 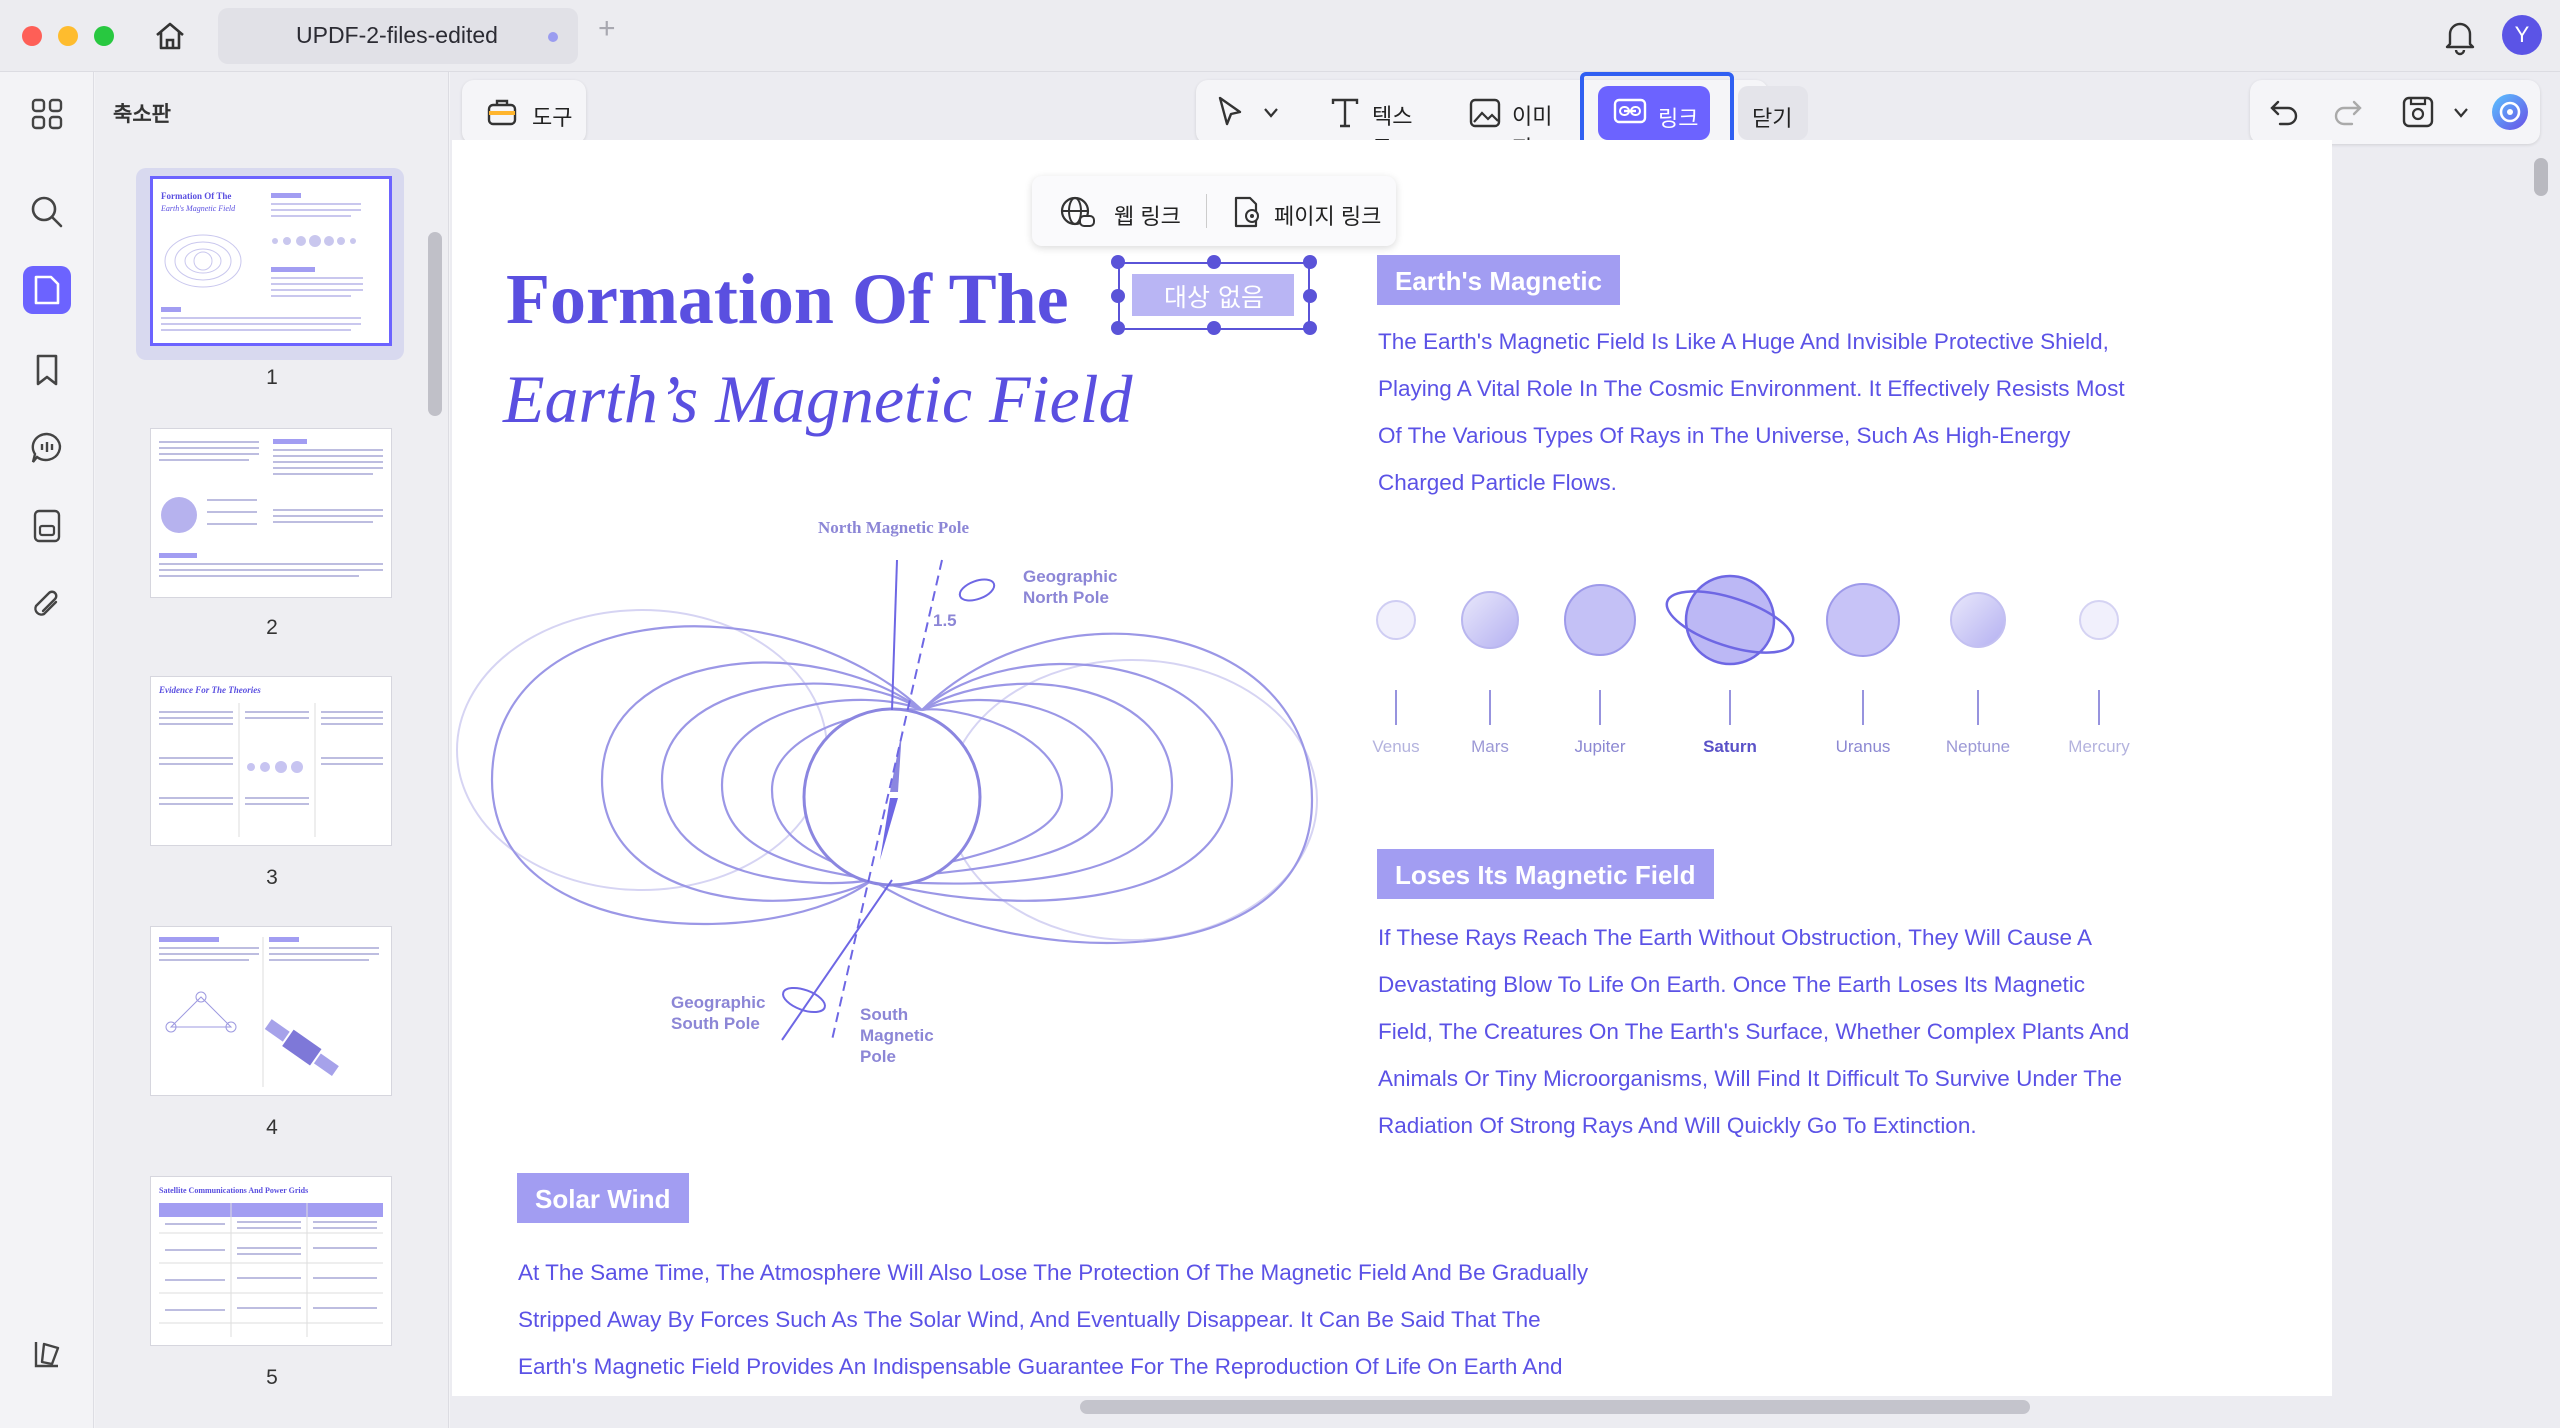 I want to click on thumbnails-button, so click(x=47, y=290).